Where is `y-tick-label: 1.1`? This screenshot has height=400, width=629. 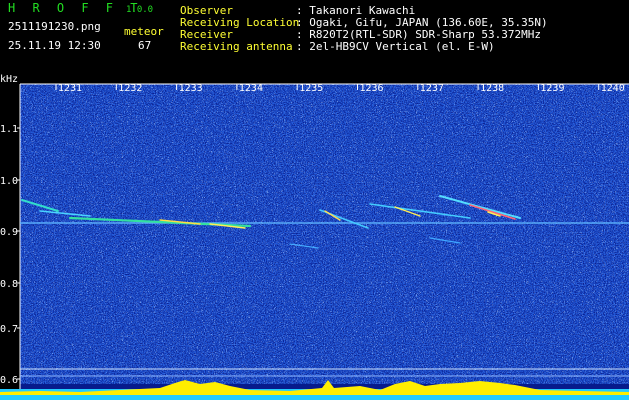 y-tick-label: 1.1 is located at coordinates (9, 129).